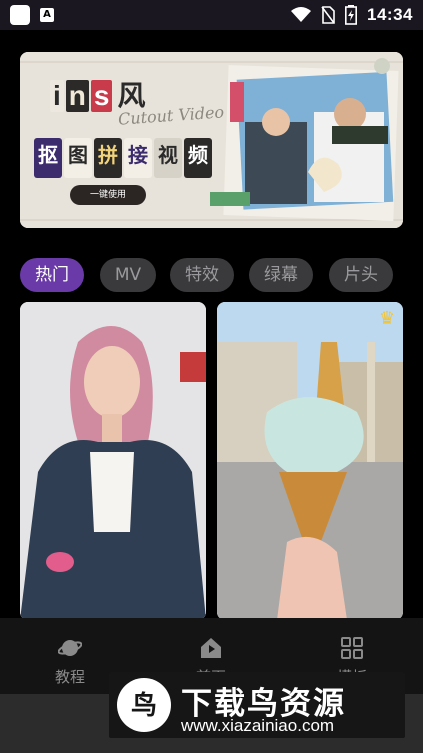  Describe the element at coordinates (351, 15) in the screenshot. I see `battery-charging-icon` at that location.